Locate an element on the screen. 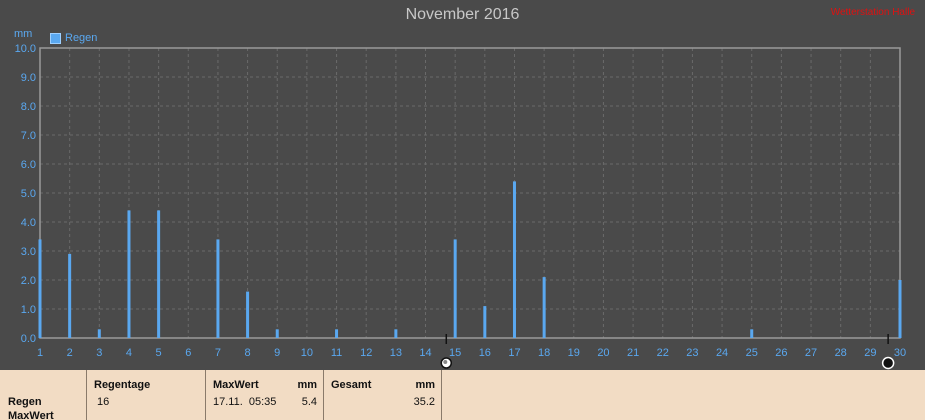 This screenshot has height=420, width=925. stats-row-label-rain: Regen is located at coordinates (25, 402).